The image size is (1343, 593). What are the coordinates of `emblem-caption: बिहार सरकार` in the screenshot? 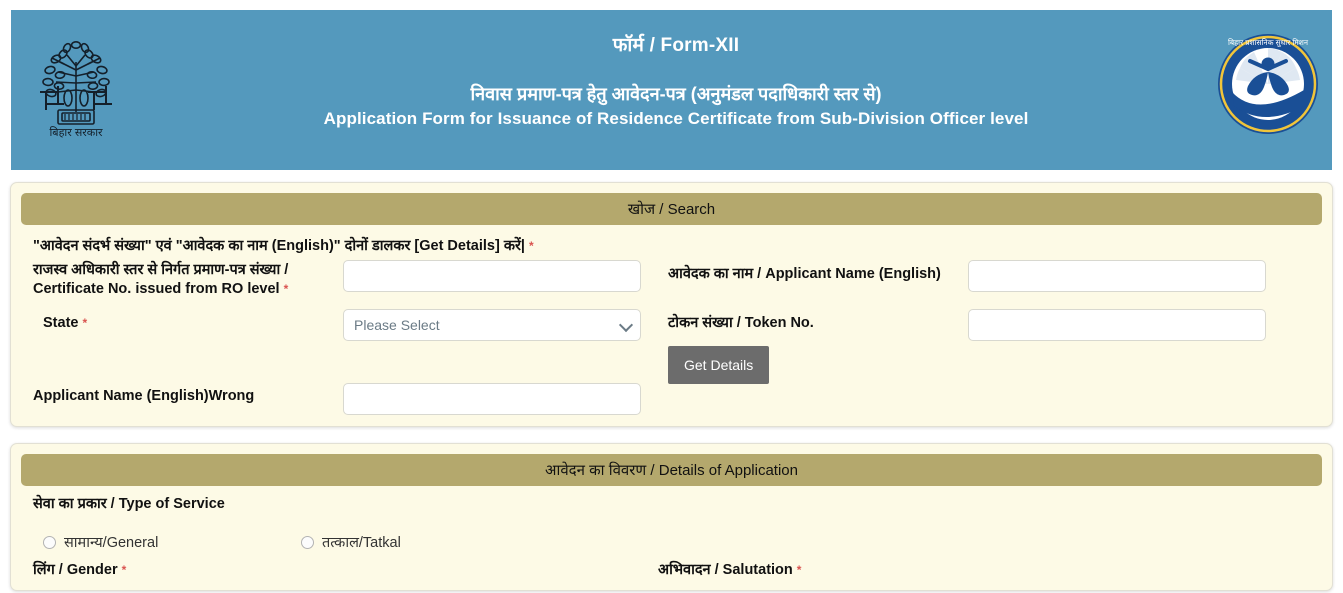 It's located at (76, 132).